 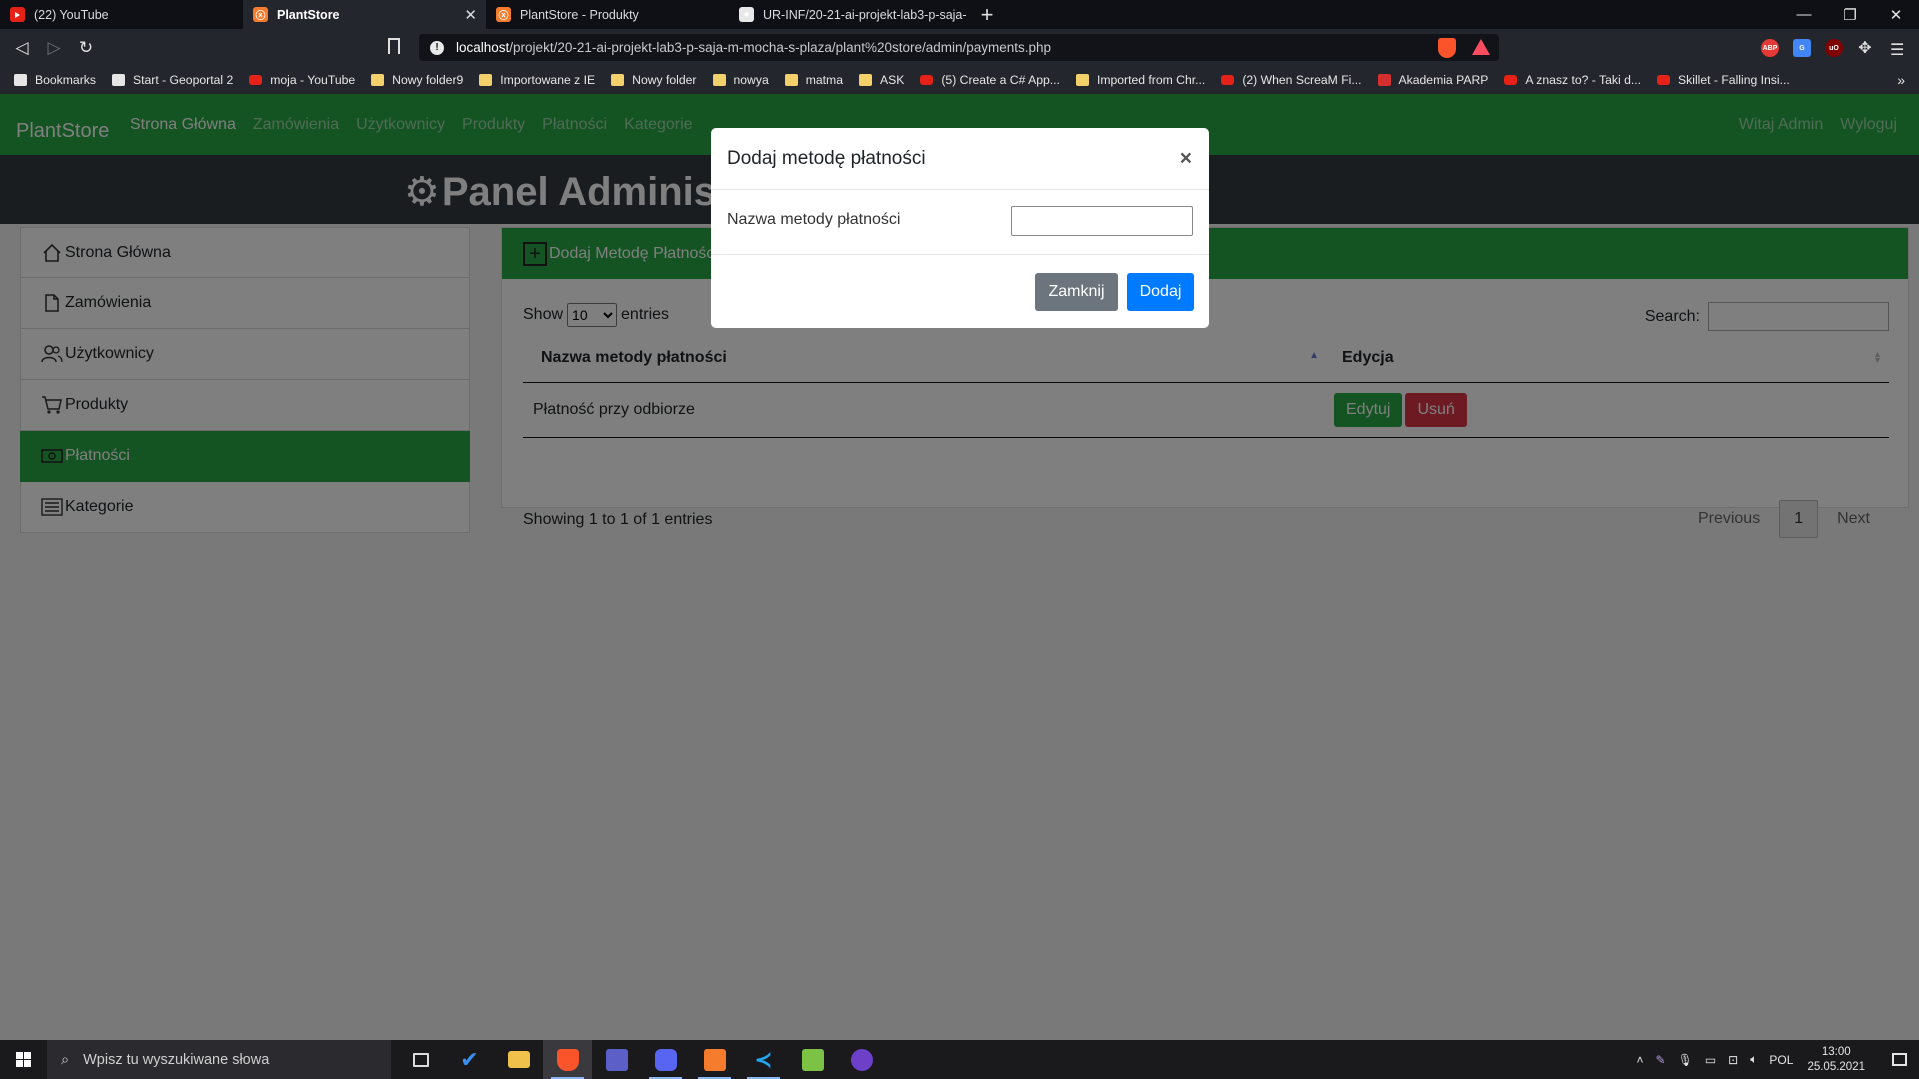 I want to click on back-icon: ◁, so click(x=22, y=48).